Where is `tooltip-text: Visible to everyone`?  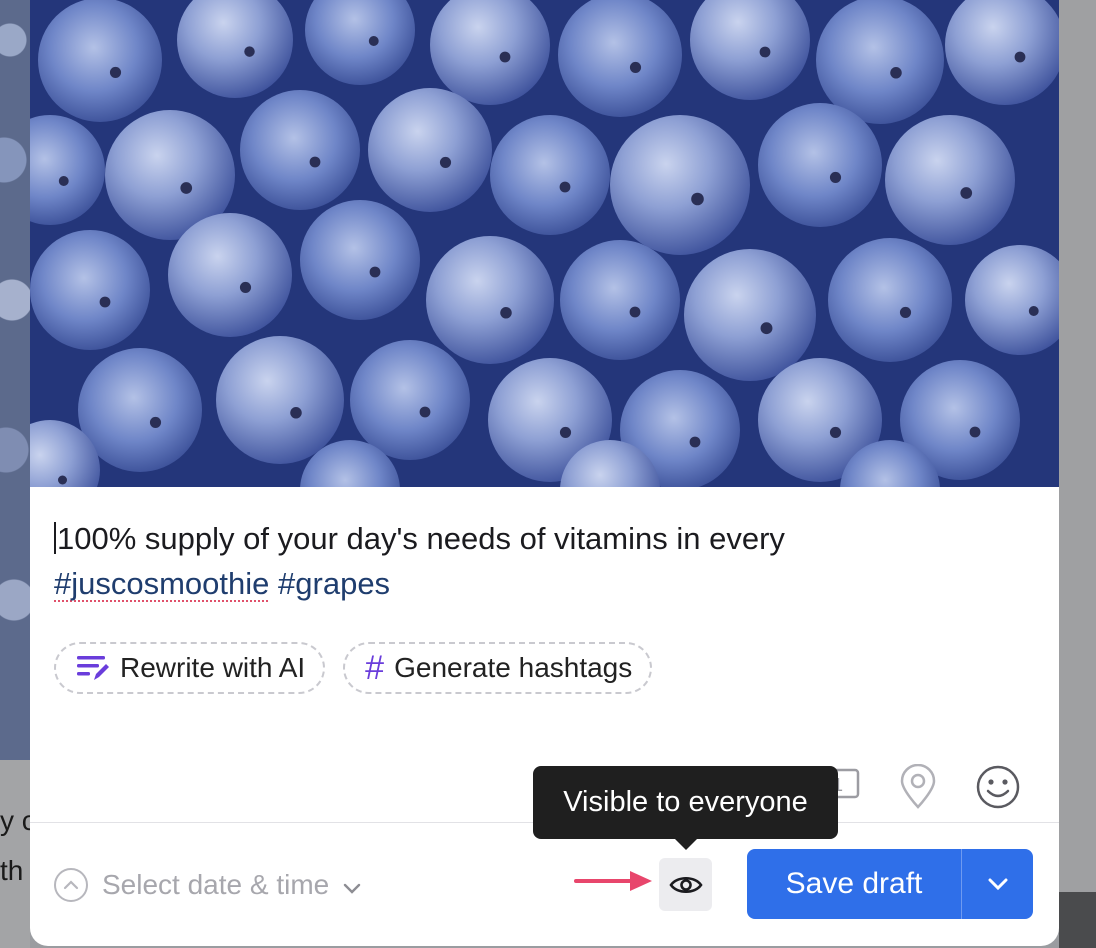
tooltip-text: Visible to everyone is located at coordinates (685, 802).